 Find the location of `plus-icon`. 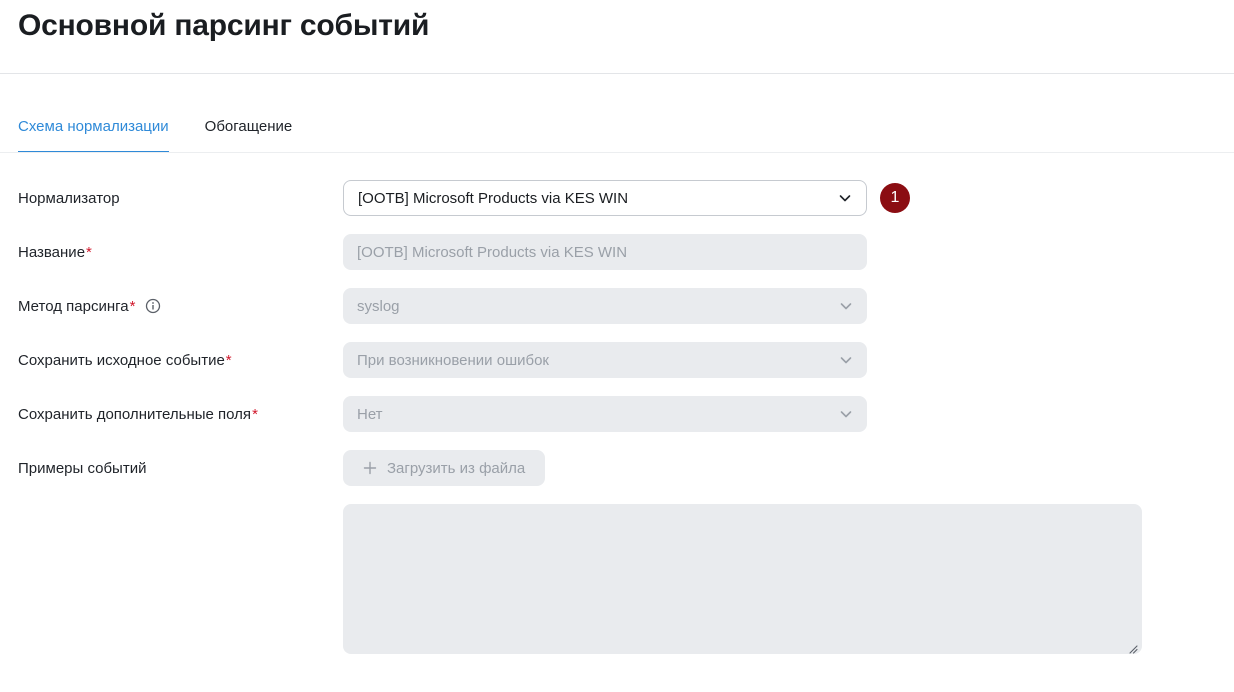

plus-icon is located at coordinates (370, 468).